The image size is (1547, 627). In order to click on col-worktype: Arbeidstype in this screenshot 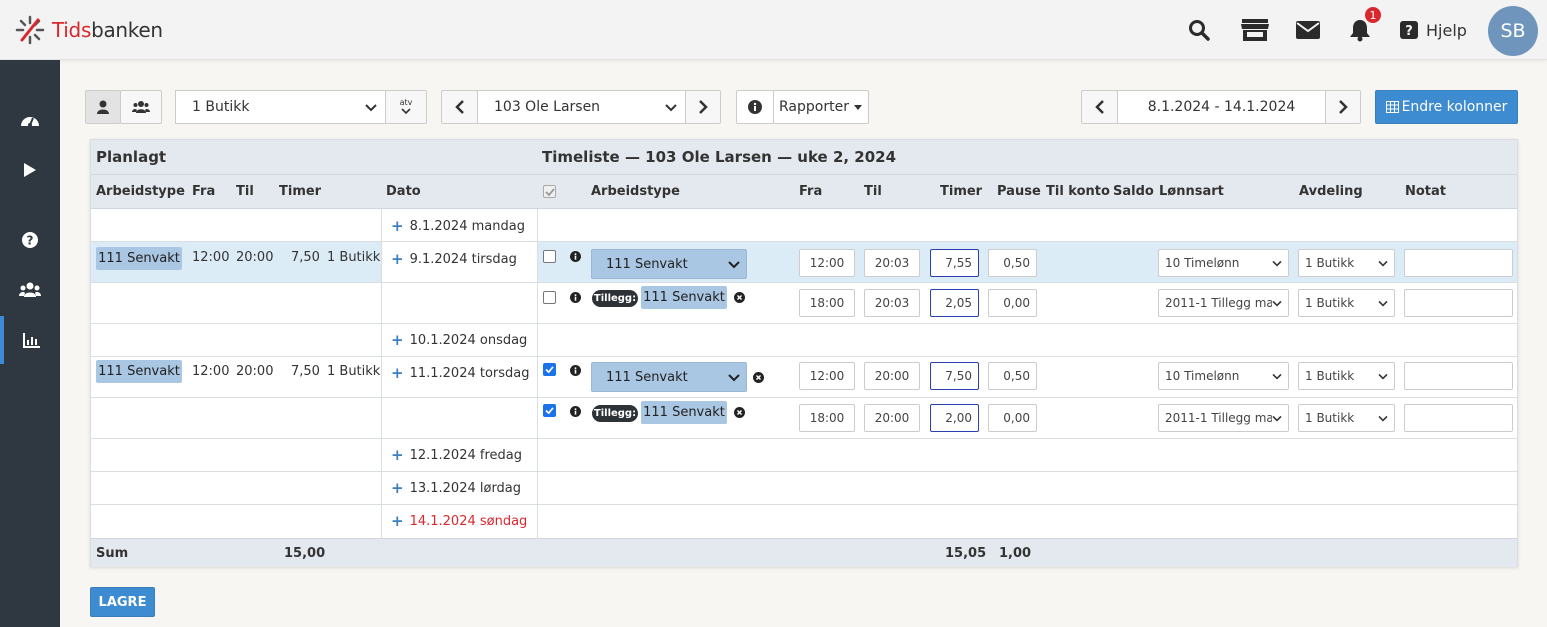, I will do `click(635, 191)`.